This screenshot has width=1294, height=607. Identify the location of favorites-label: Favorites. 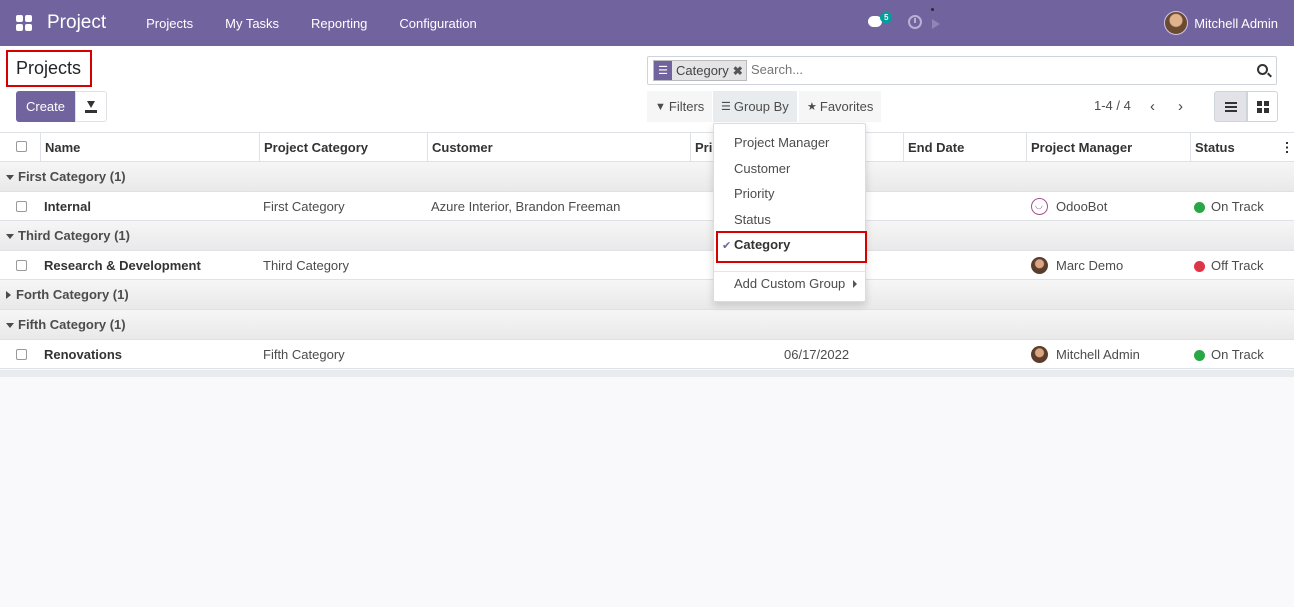
(846, 106).